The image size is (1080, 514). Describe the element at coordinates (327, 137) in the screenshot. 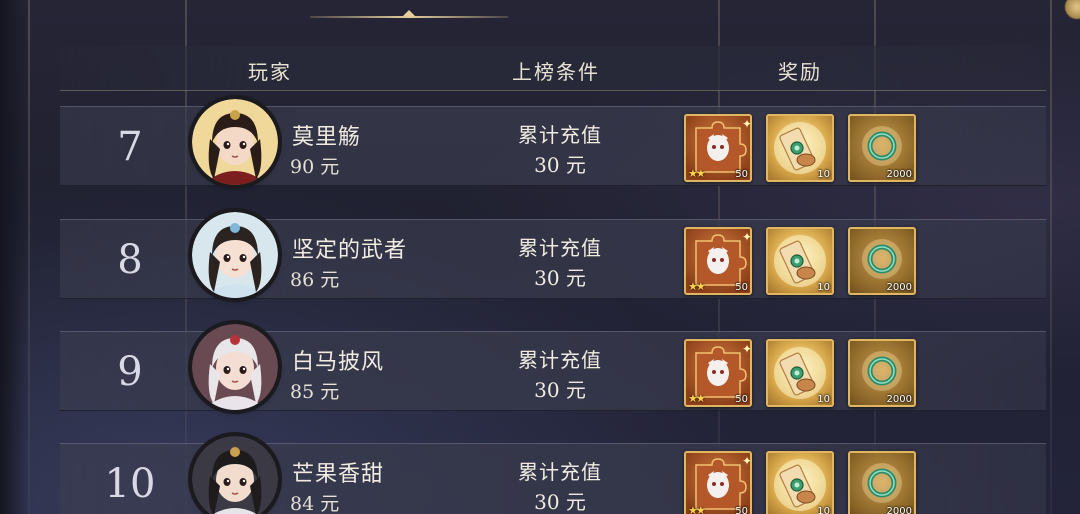

I see `player-name: 莫里觞` at that location.